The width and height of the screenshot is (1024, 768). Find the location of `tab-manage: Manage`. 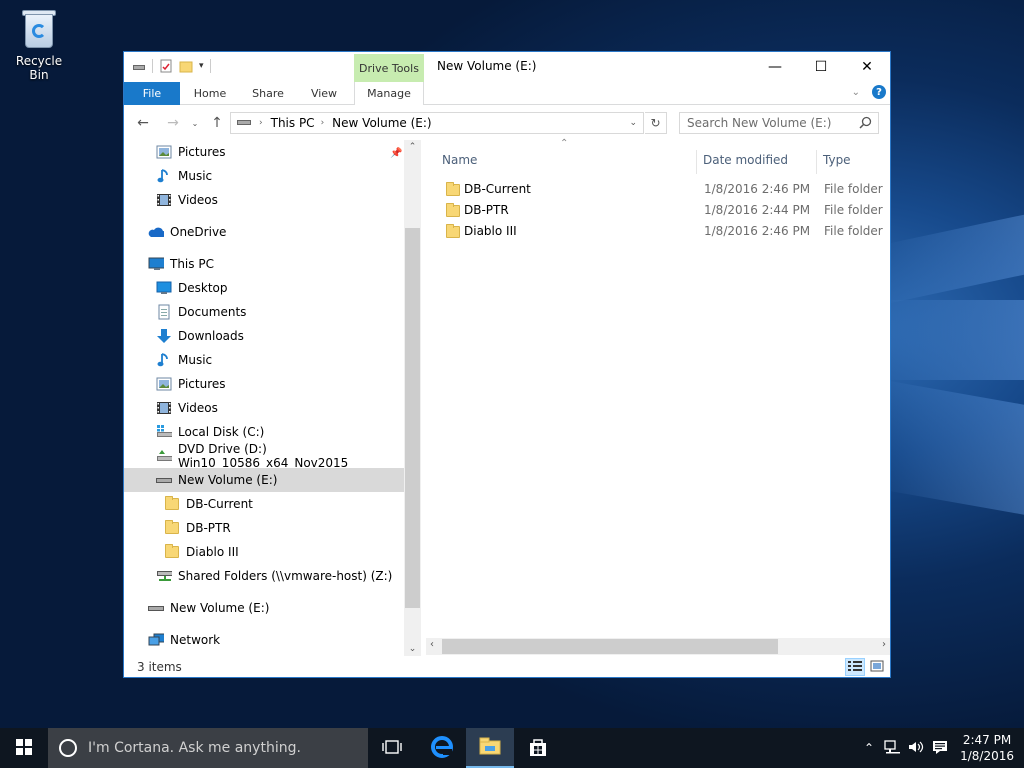

tab-manage: Manage is located at coordinates (389, 93).